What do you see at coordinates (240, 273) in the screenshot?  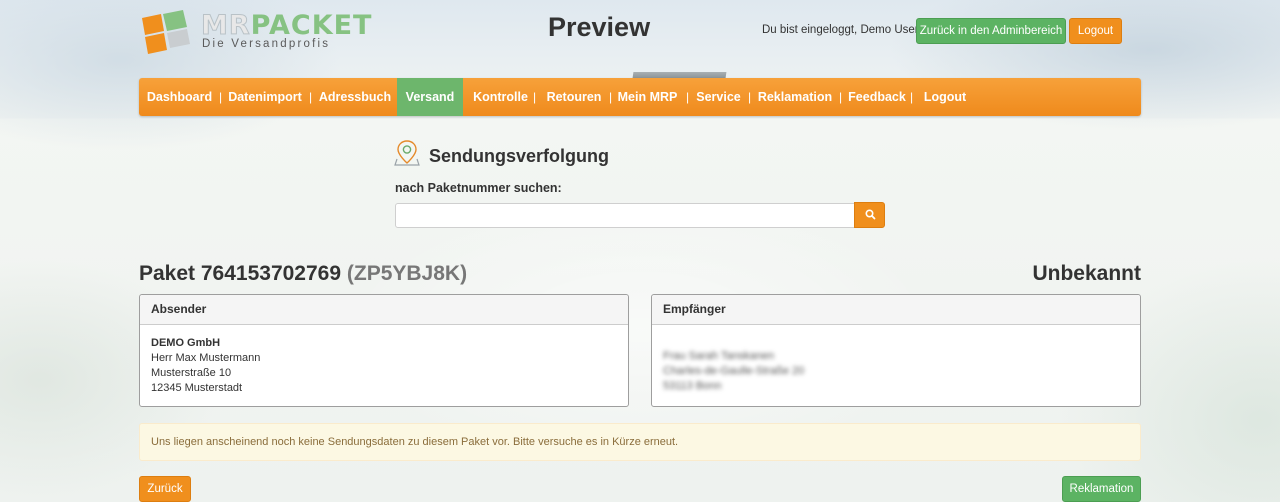 I see `package-number: Paket 764153702769` at bounding box center [240, 273].